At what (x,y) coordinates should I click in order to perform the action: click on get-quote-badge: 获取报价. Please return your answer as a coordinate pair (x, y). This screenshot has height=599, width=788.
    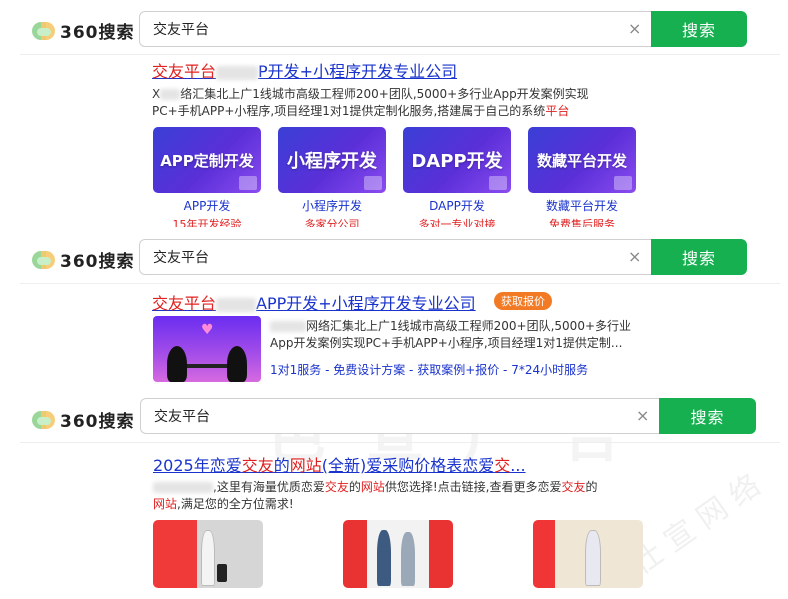
    Looking at the image, I should click on (523, 301).